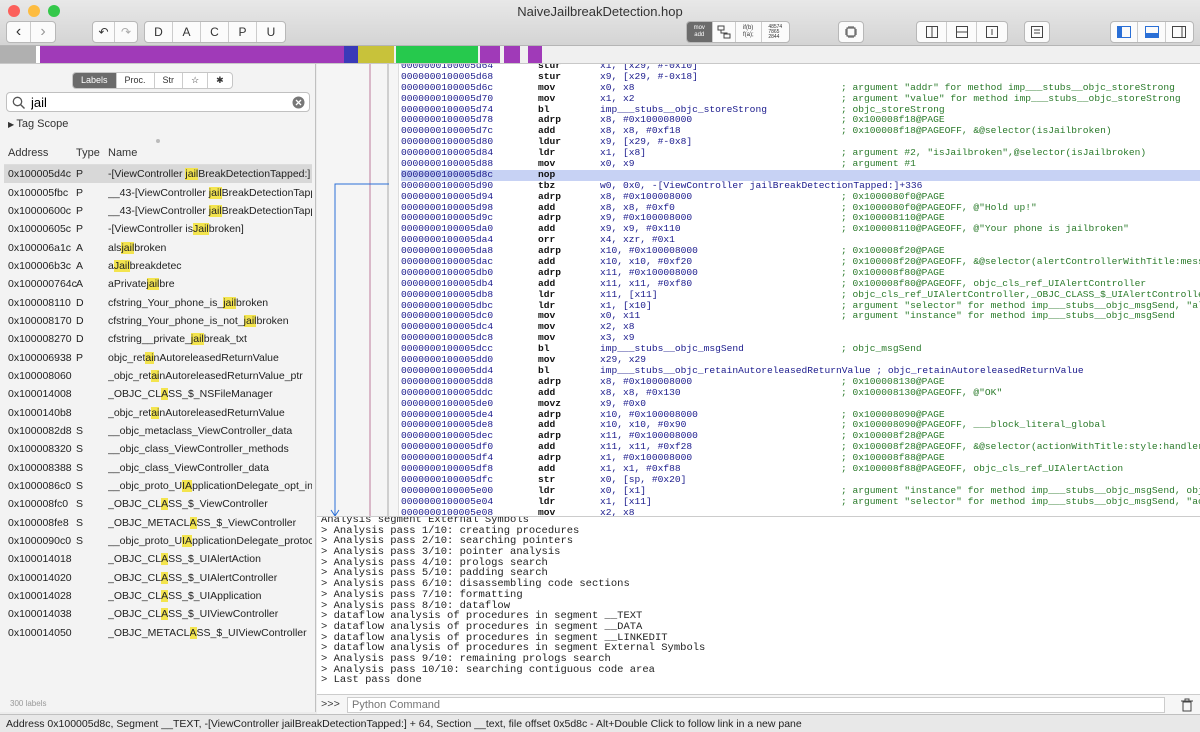 This screenshot has height=732, width=1200. Describe the element at coordinates (196, 80) in the screenshot. I see `tab-bookmarks: ☆` at that location.